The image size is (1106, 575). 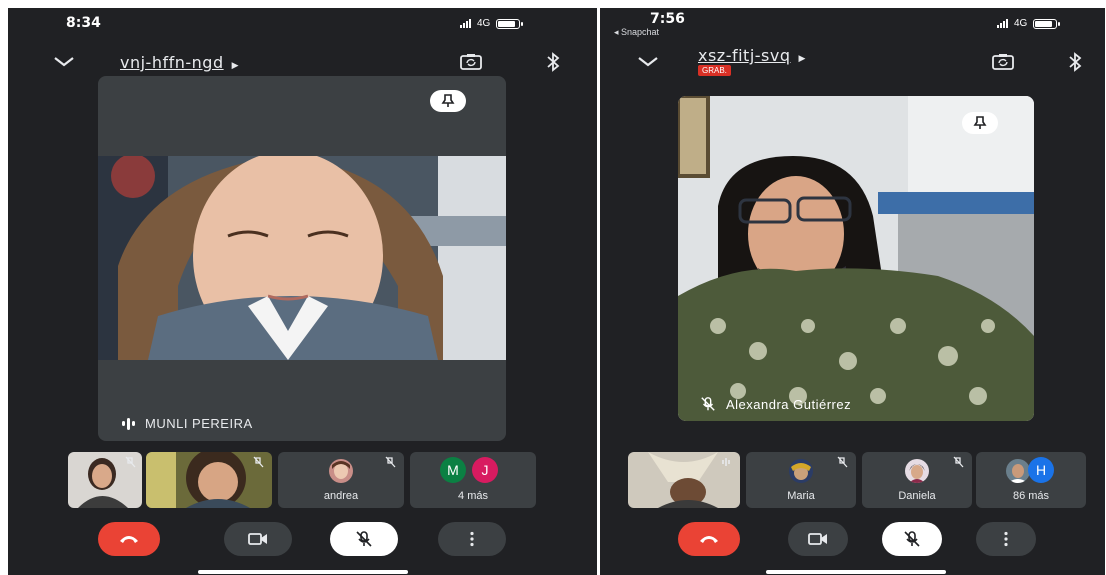 I want to click on avatar-h: H, so click(x=1041, y=470).